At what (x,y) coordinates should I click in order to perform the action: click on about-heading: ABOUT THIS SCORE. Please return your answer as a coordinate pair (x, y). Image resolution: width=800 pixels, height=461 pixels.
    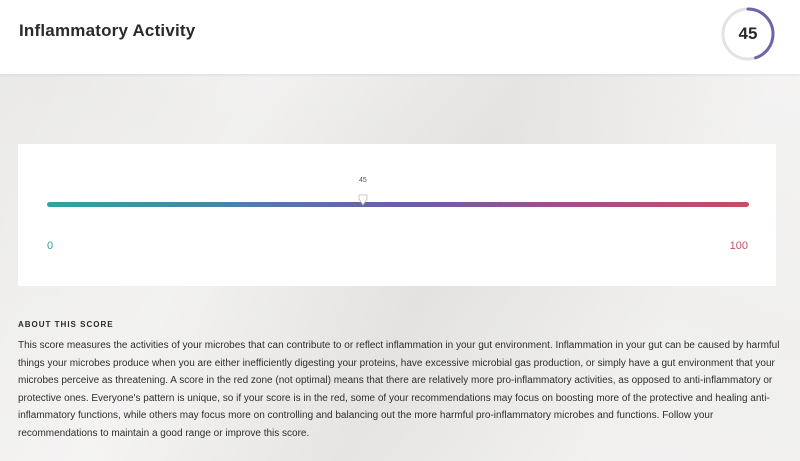
    Looking at the image, I should click on (66, 324).